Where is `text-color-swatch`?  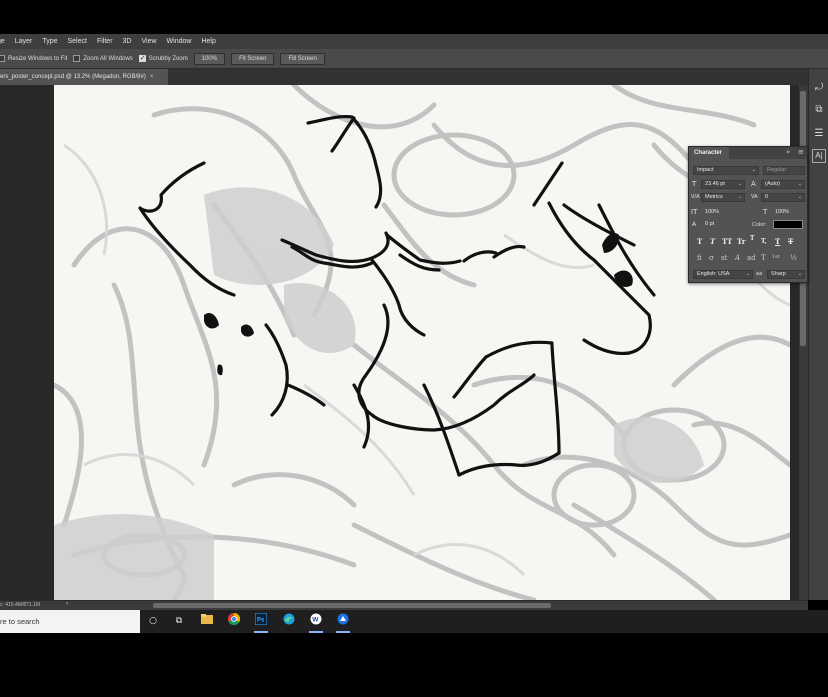
text-color-swatch is located at coordinates (788, 224).